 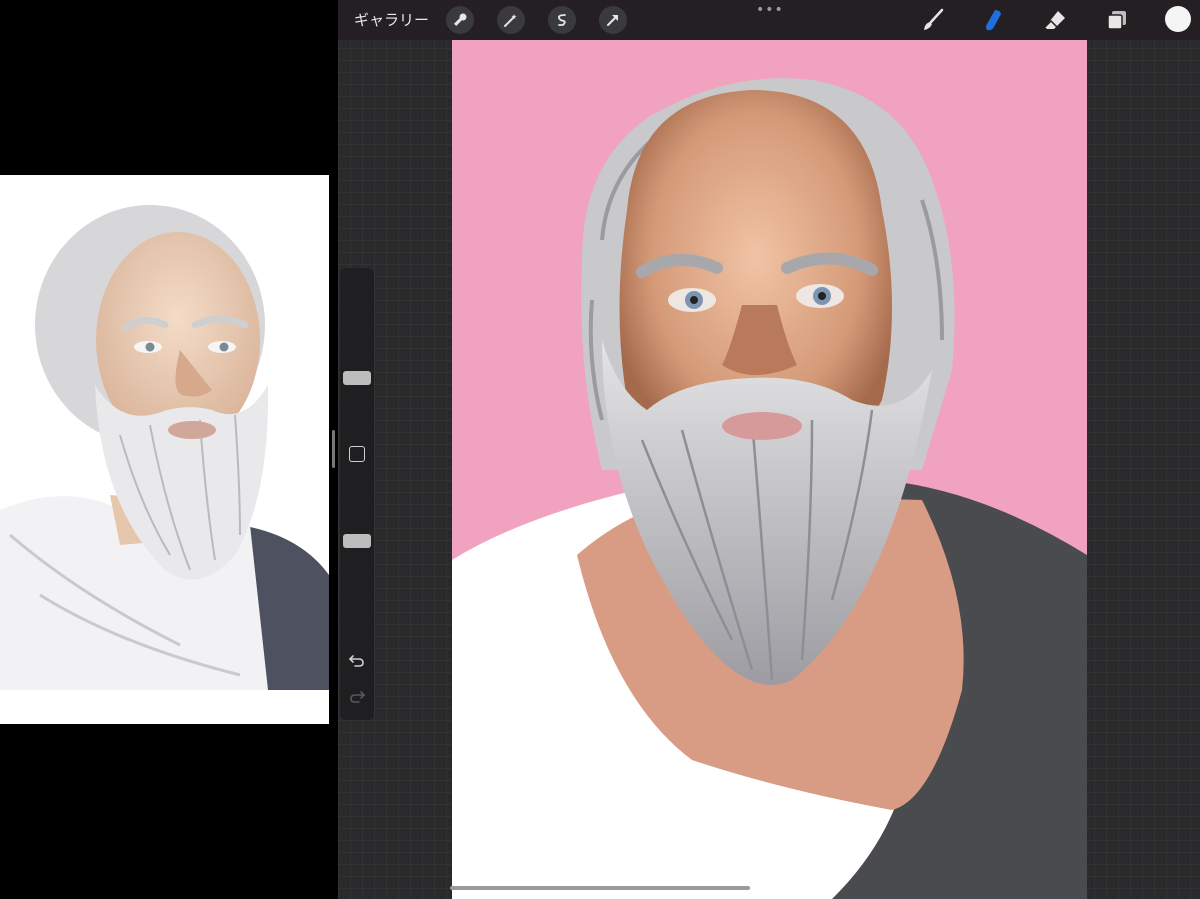 I want to click on brush-button, so click(x=933, y=20).